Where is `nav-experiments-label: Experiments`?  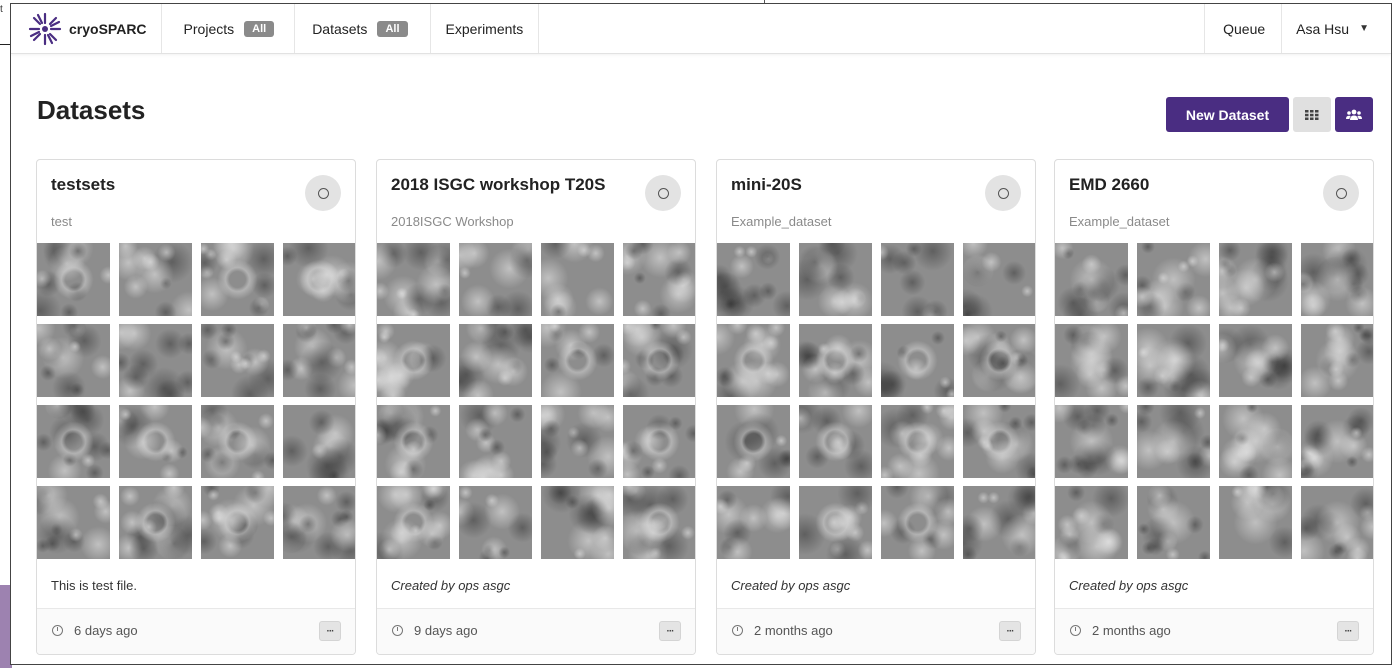 nav-experiments-label: Experiments is located at coordinates (484, 28).